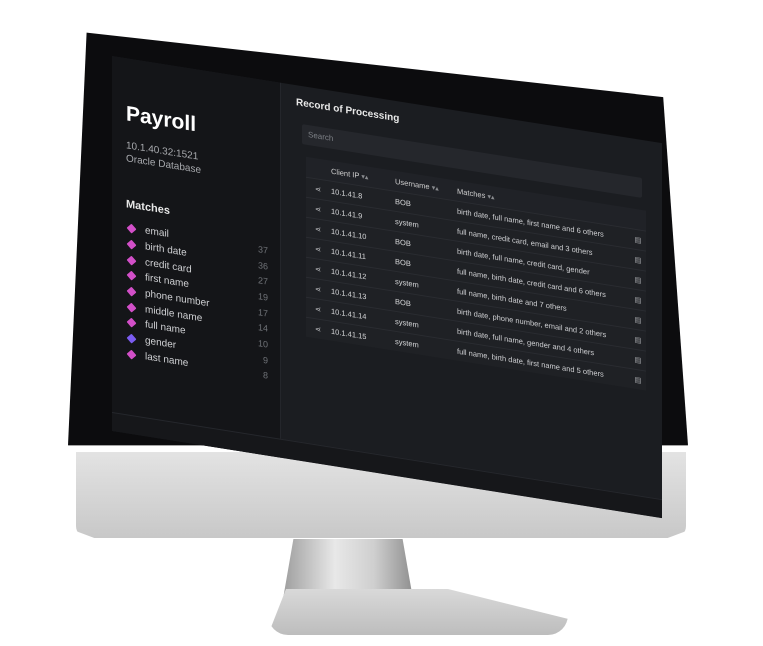  I want to click on match-count: 37, so click(262, 249).